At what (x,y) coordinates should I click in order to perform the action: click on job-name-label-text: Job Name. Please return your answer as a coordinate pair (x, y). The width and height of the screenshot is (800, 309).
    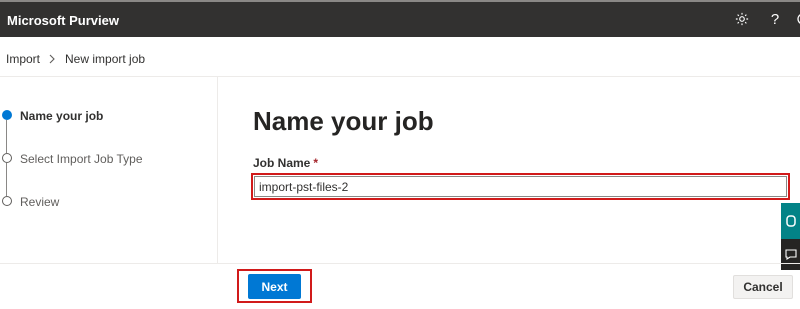
    Looking at the image, I should click on (282, 163).